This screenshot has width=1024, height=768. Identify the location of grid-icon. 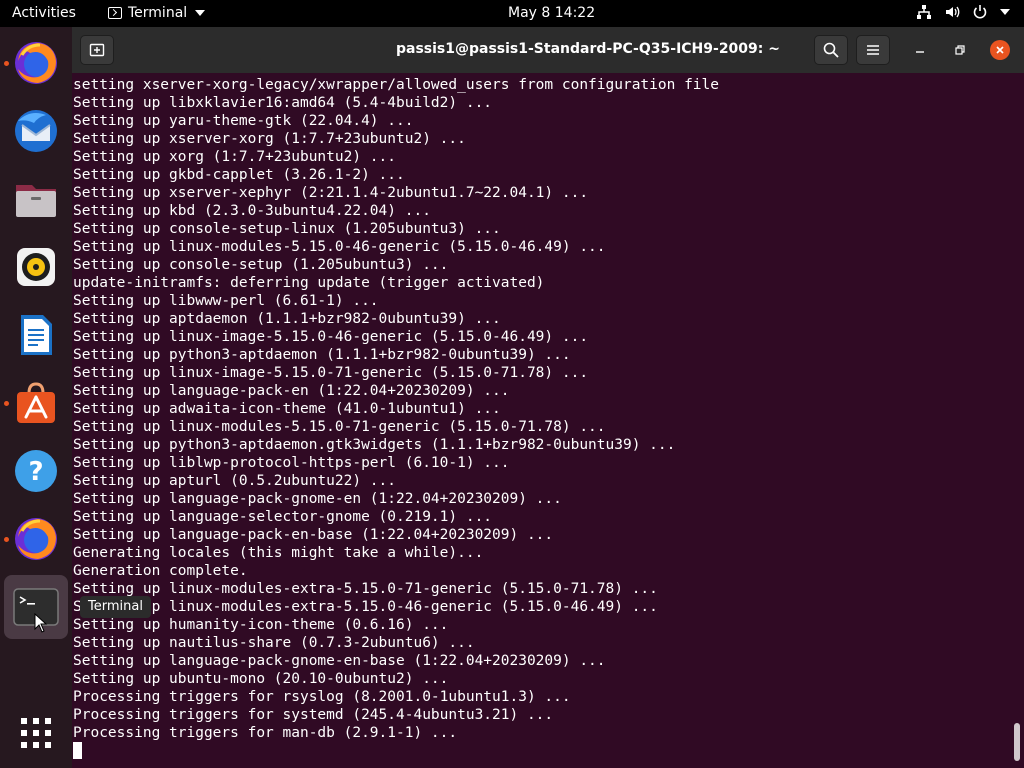
(36, 733).